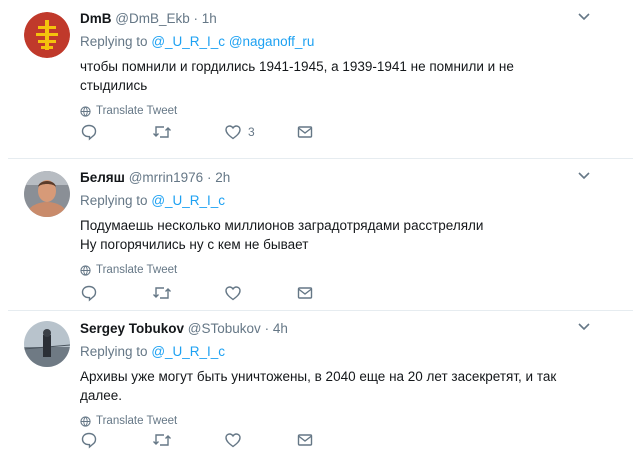 Image resolution: width=641 pixels, height=456 pixels. I want to click on display-name: DmB, so click(96, 18).